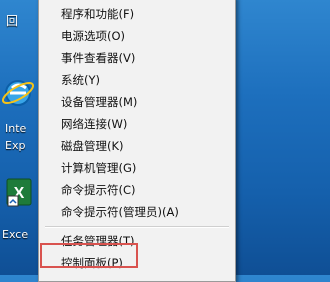  What do you see at coordinates (98, 241) in the screenshot?
I see `menu-item-label: 任务管理器(T)` at bounding box center [98, 241].